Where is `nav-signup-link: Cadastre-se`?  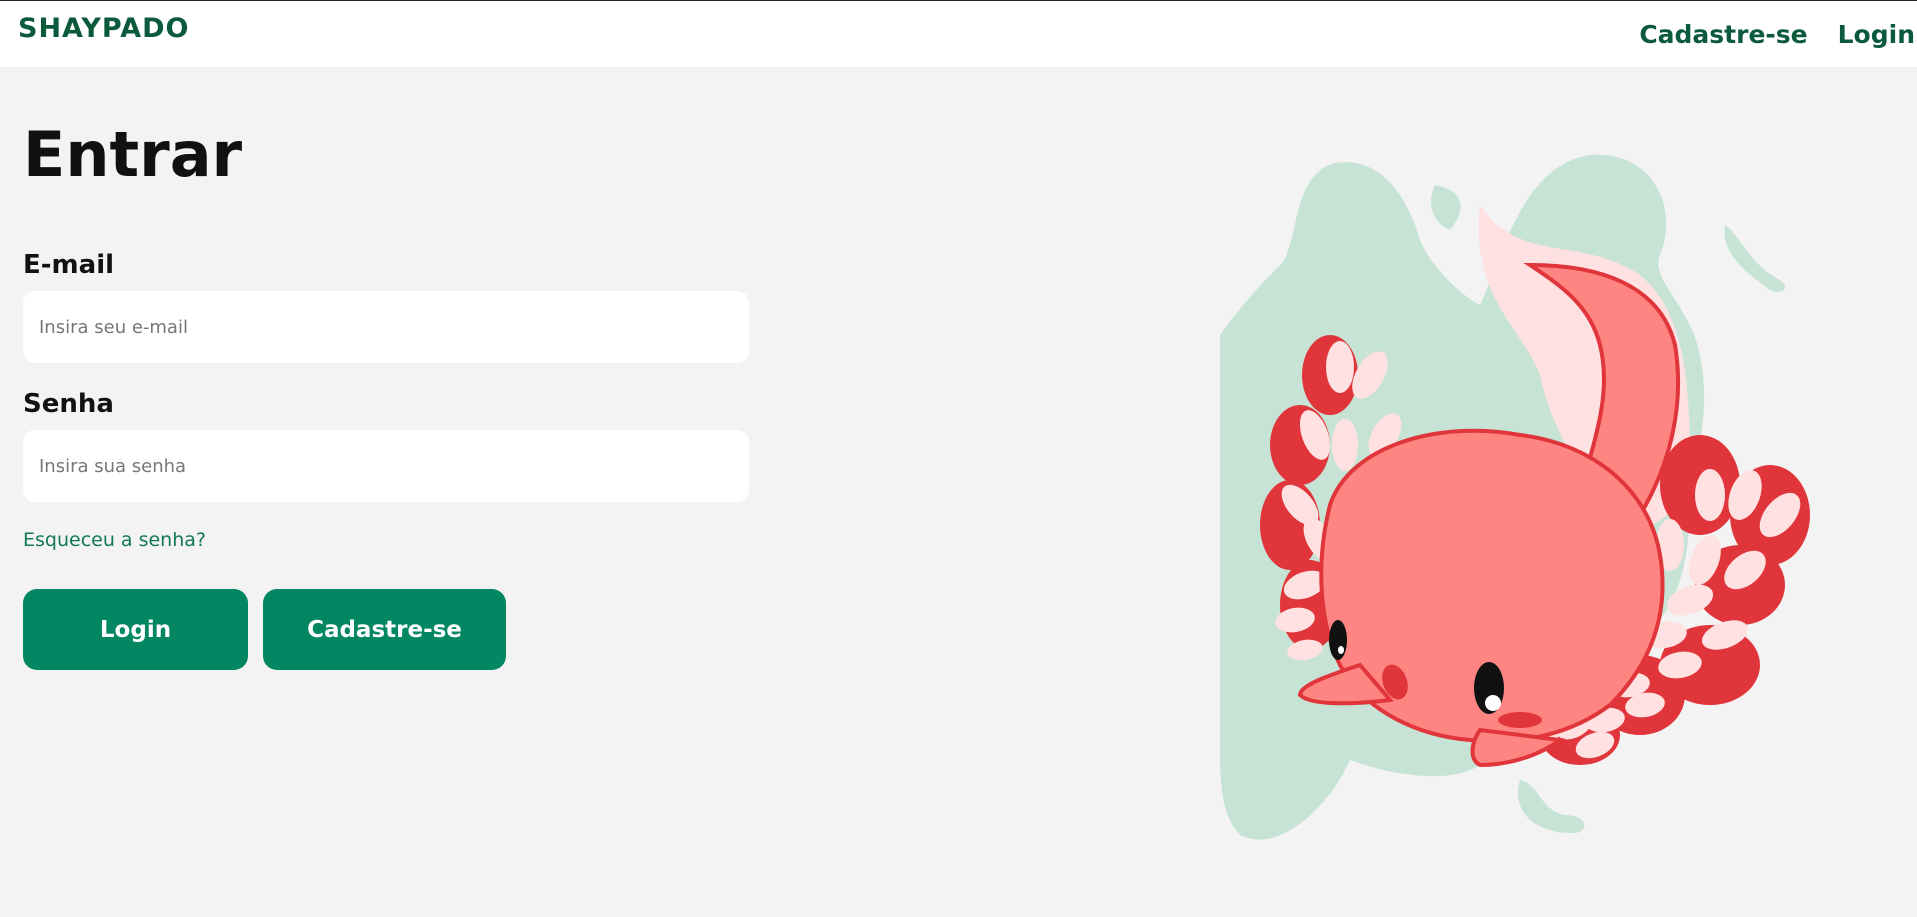 nav-signup-link: Cadastre-se is located at coordinates (1723, 35).